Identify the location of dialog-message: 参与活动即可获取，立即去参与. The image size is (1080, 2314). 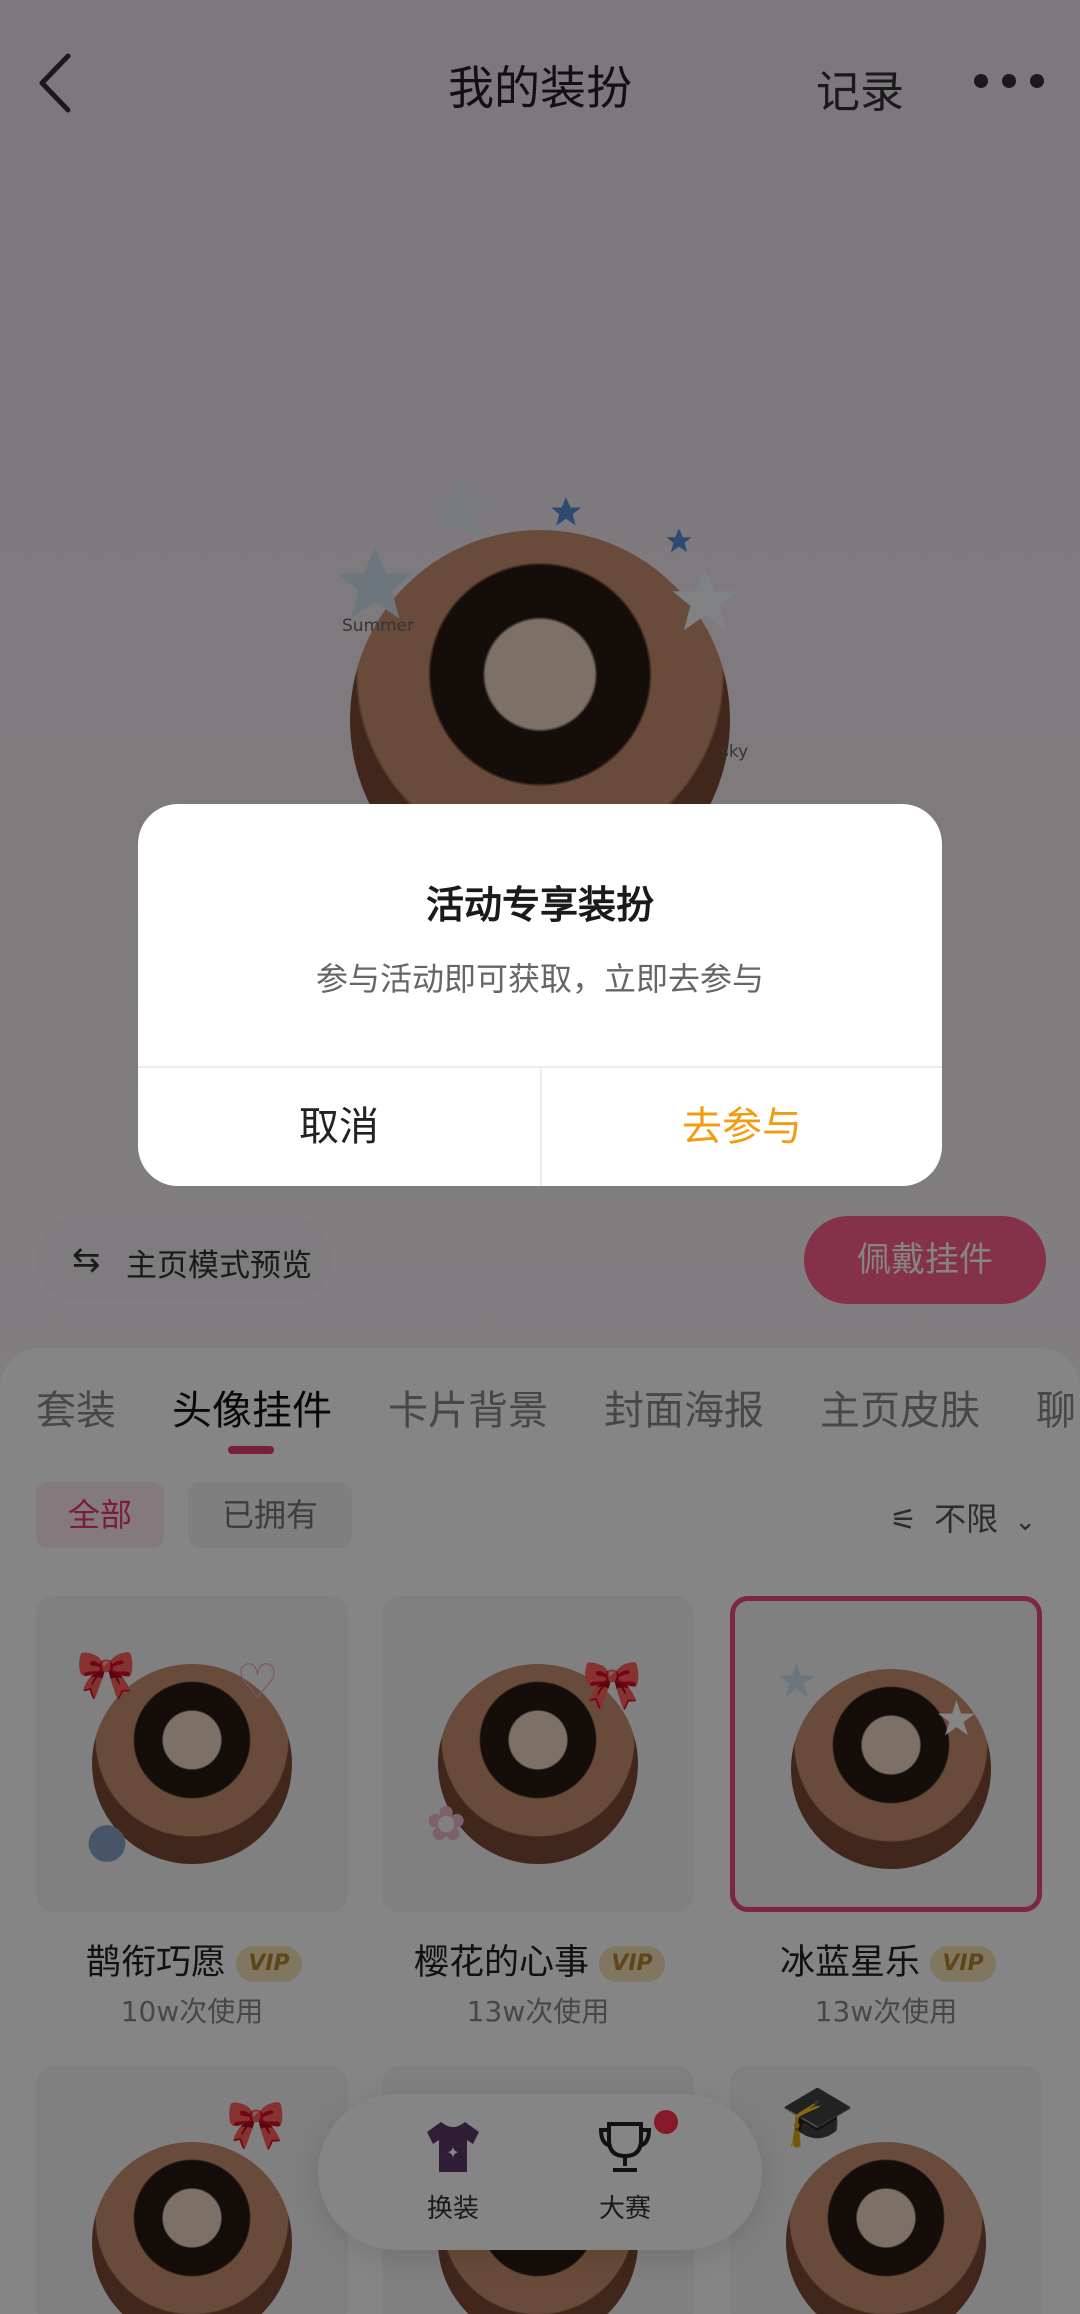
(539, 979).